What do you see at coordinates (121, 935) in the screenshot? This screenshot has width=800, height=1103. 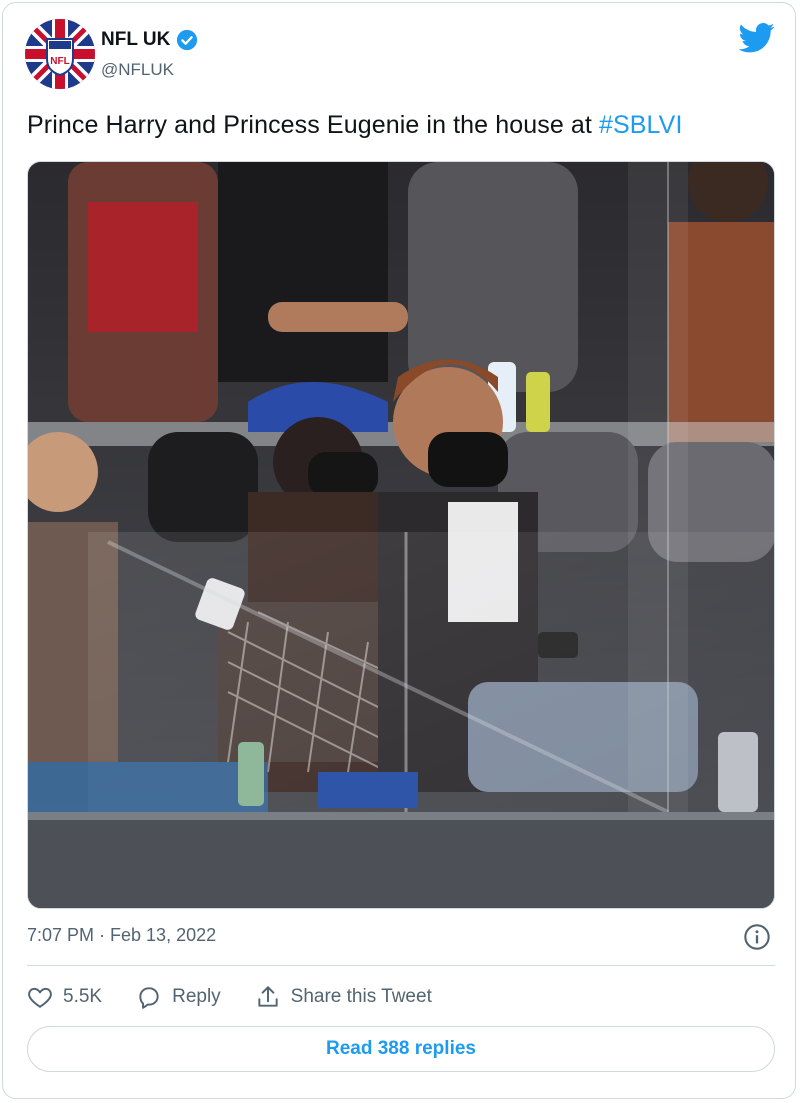 I see `tweet-timestamp: 7:07 PM · Feb 13, 2022` at bounding box center [121, 935].